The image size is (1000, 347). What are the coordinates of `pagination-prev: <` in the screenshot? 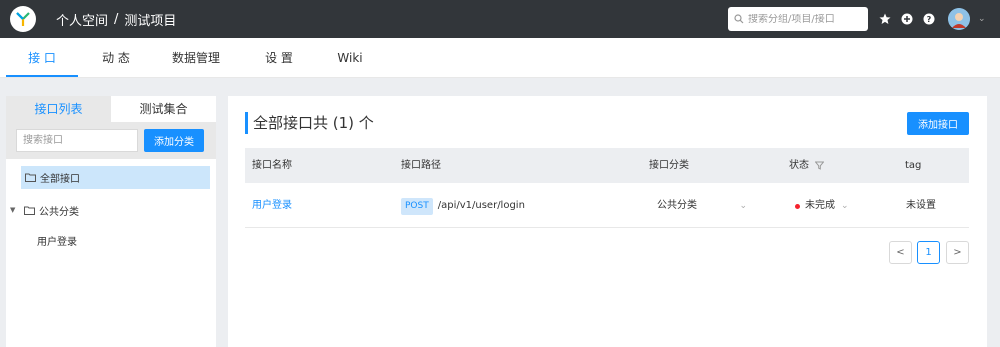 It's located at (900, 252).